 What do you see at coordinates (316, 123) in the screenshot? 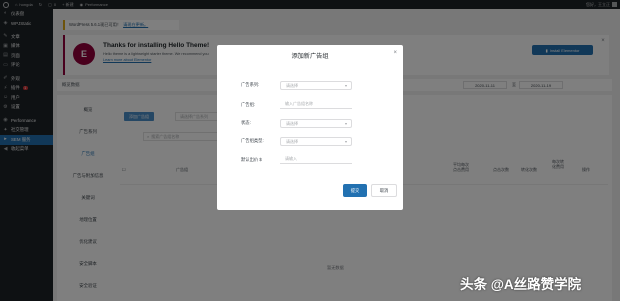
I see `status-select: 请选择 ▾` at bounding box center [316, 123].